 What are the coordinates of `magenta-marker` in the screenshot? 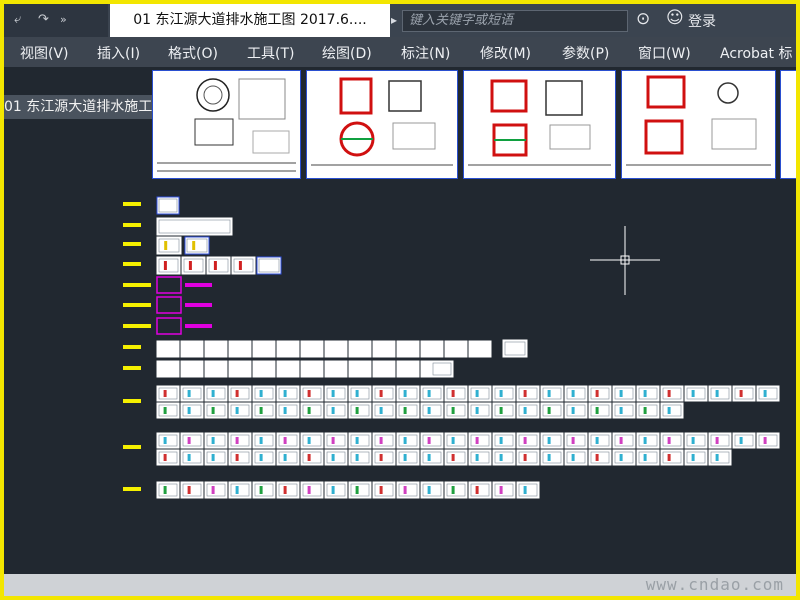 It's located at (198, 326).